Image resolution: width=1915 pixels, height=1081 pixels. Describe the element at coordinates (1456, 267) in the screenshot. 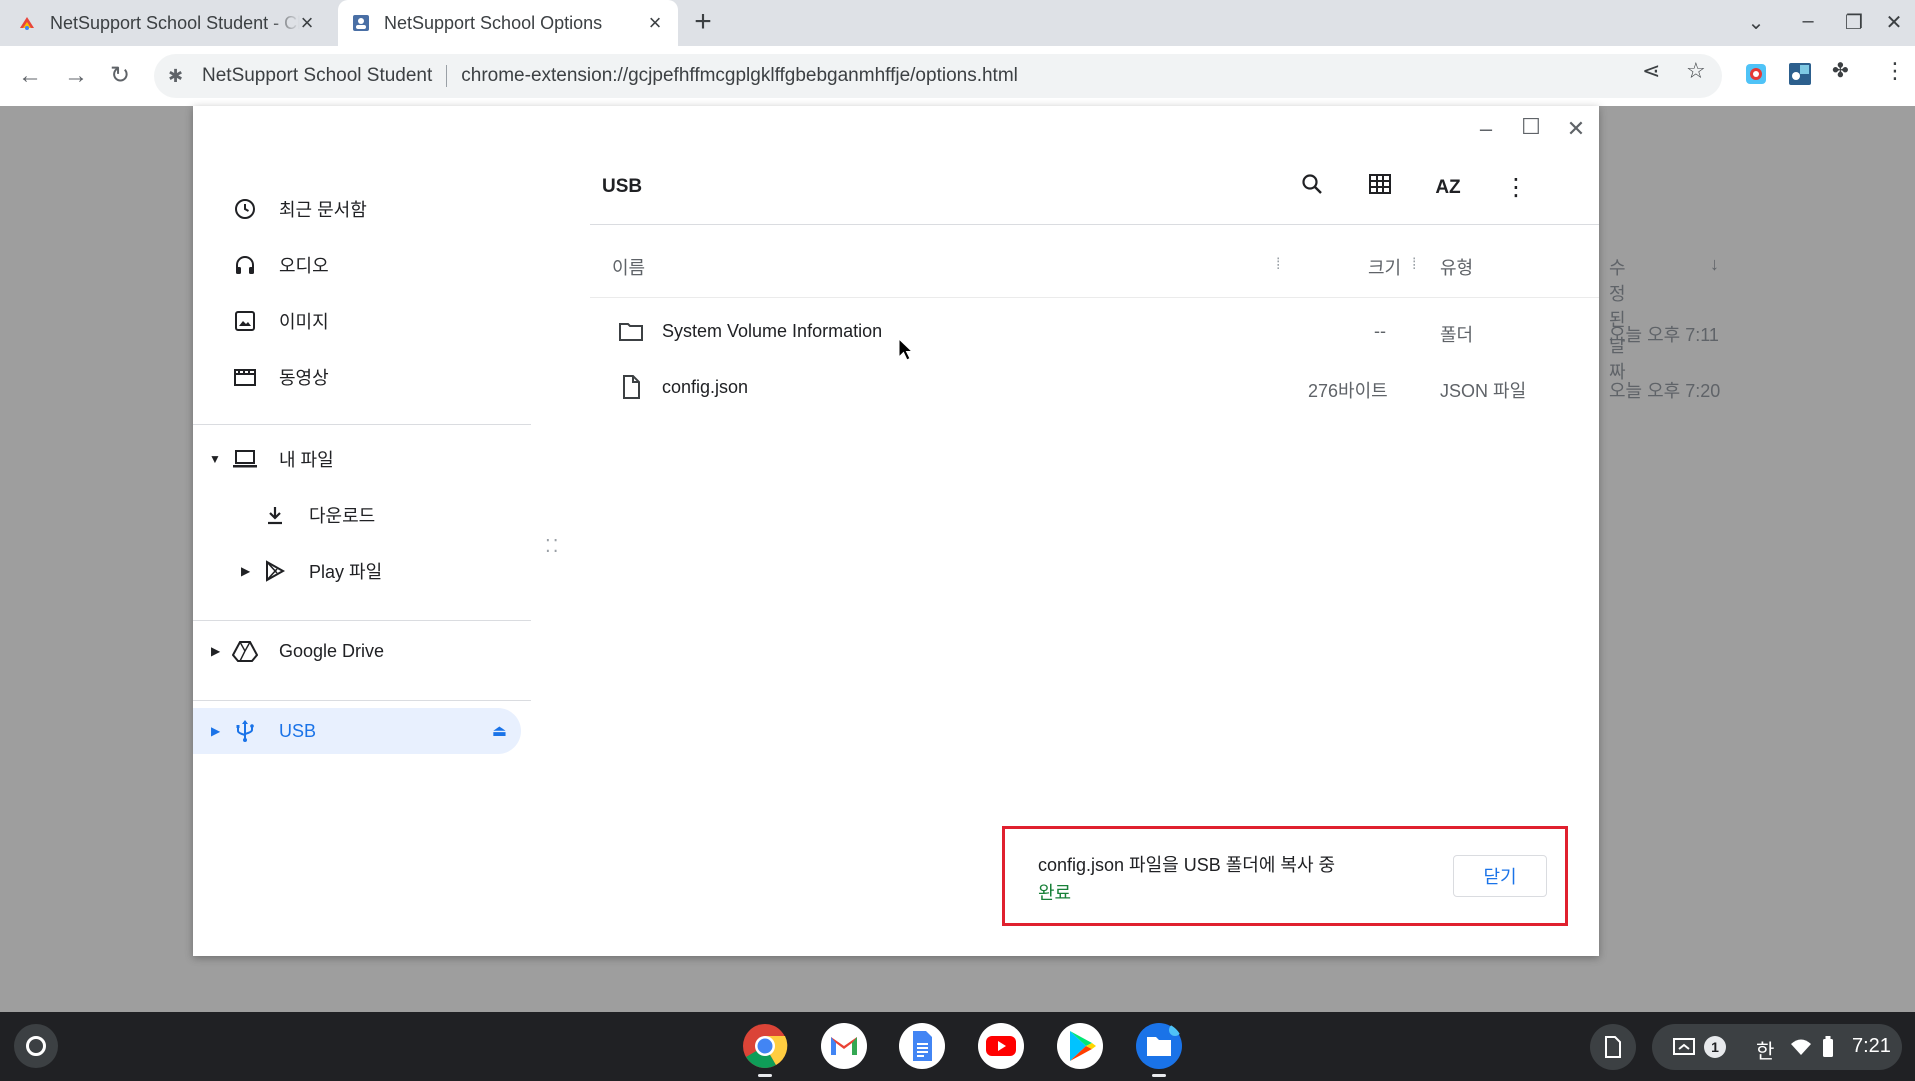

I see `column-header-type: 유형` at that location.